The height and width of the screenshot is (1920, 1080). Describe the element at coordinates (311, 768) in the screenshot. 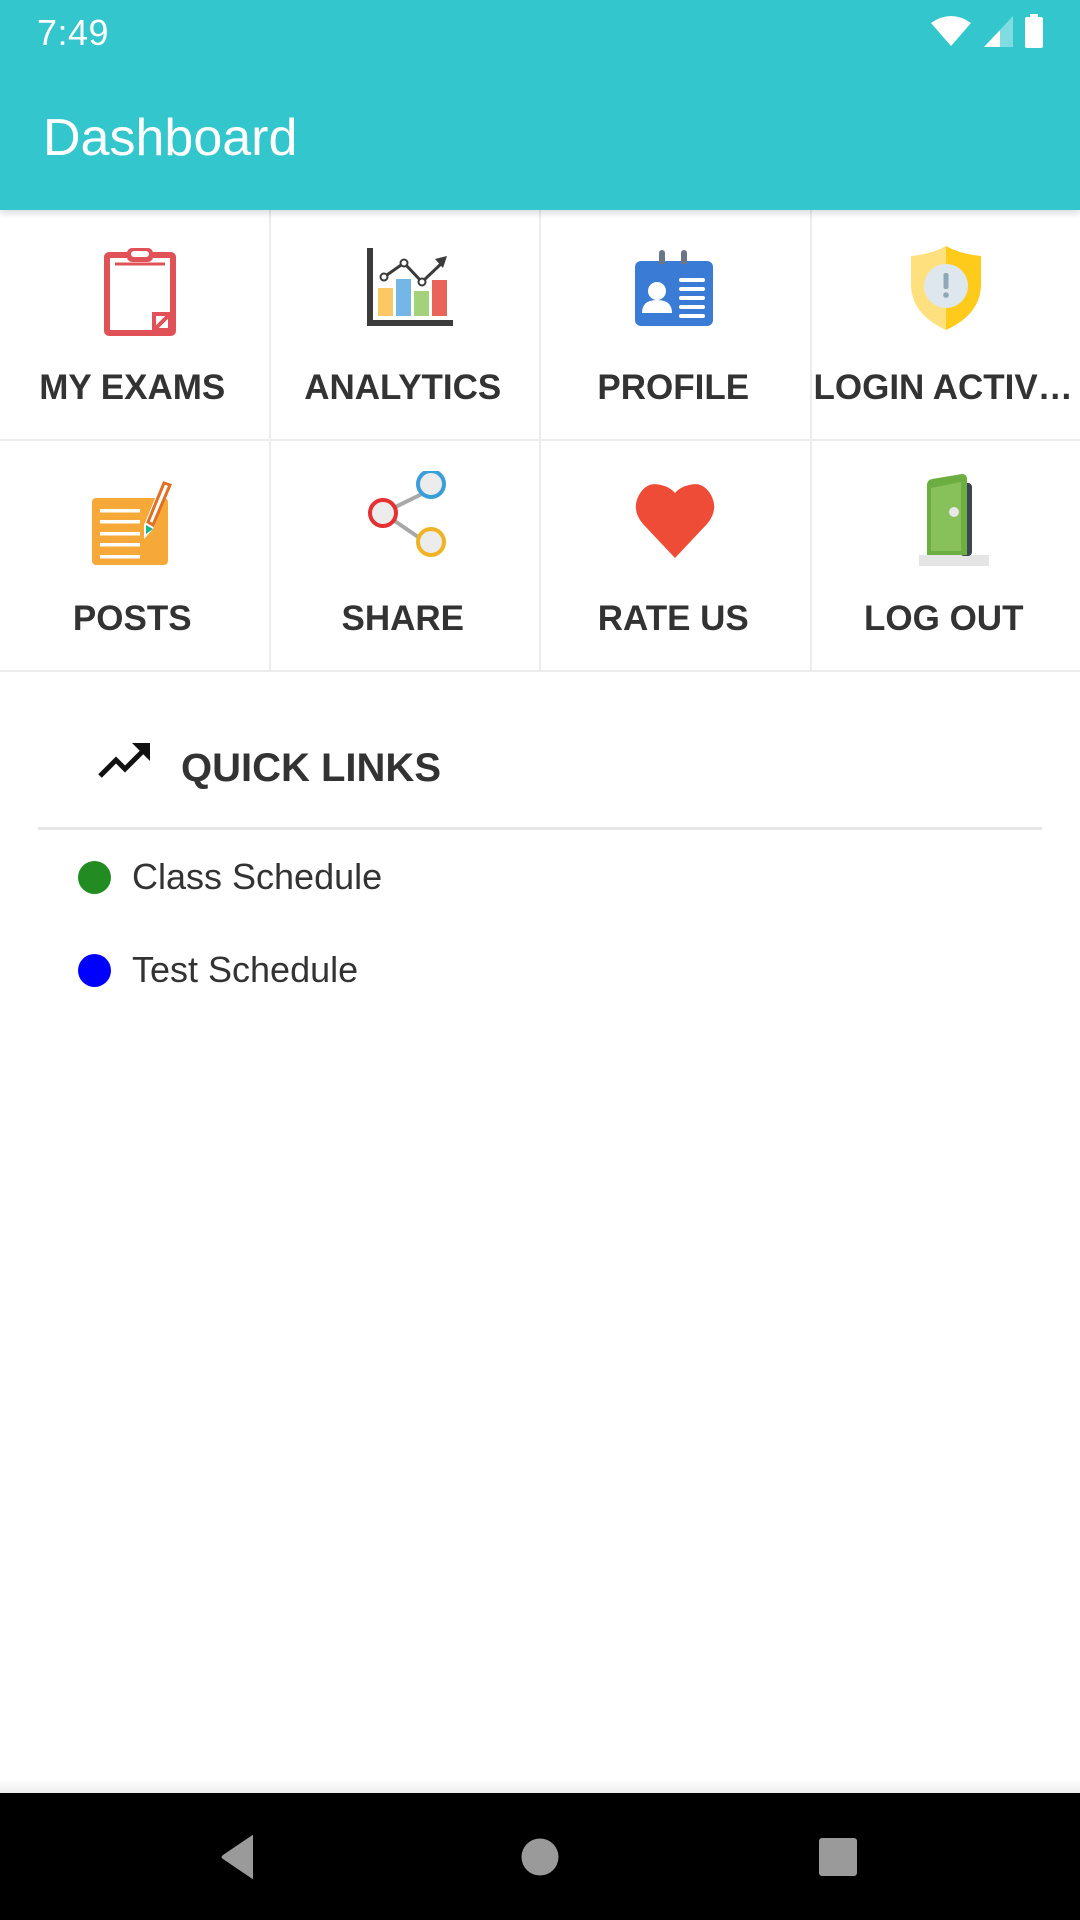

I see `quick-links-title: QUICK LINKS` at that location.